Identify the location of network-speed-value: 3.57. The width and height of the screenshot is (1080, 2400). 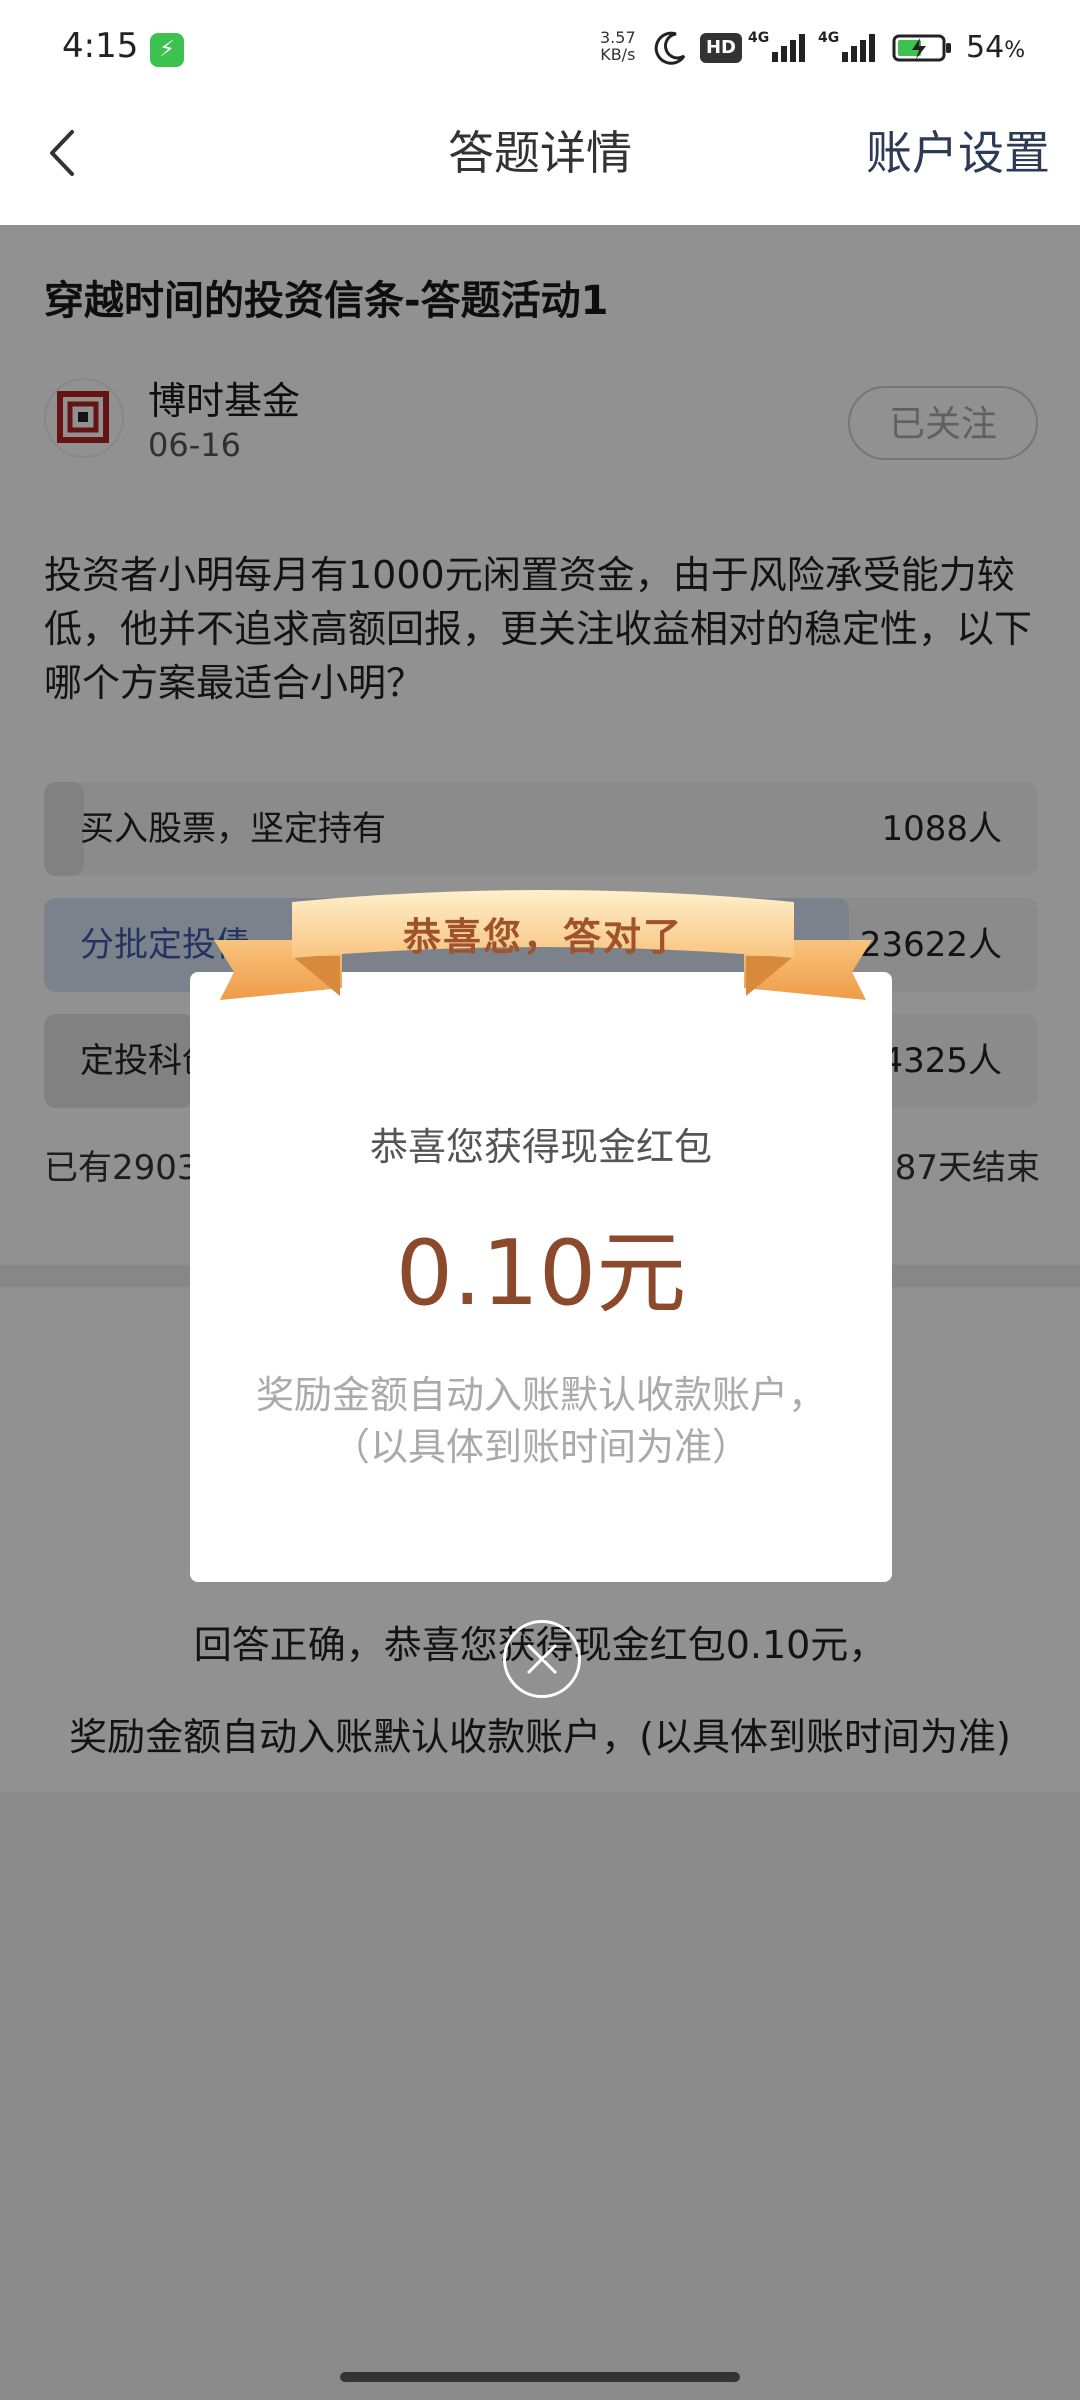
(618, 37).